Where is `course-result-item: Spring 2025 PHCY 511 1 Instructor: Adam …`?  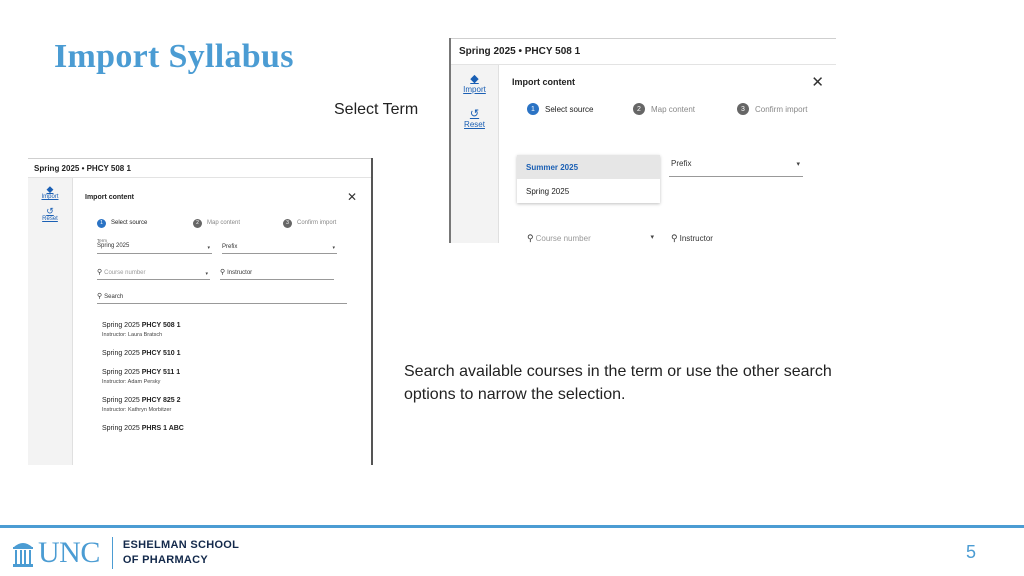 course-result-item: Spring 2025 PHCY 511 1 Instructor: Adam … is located at coordinates (236, 377).